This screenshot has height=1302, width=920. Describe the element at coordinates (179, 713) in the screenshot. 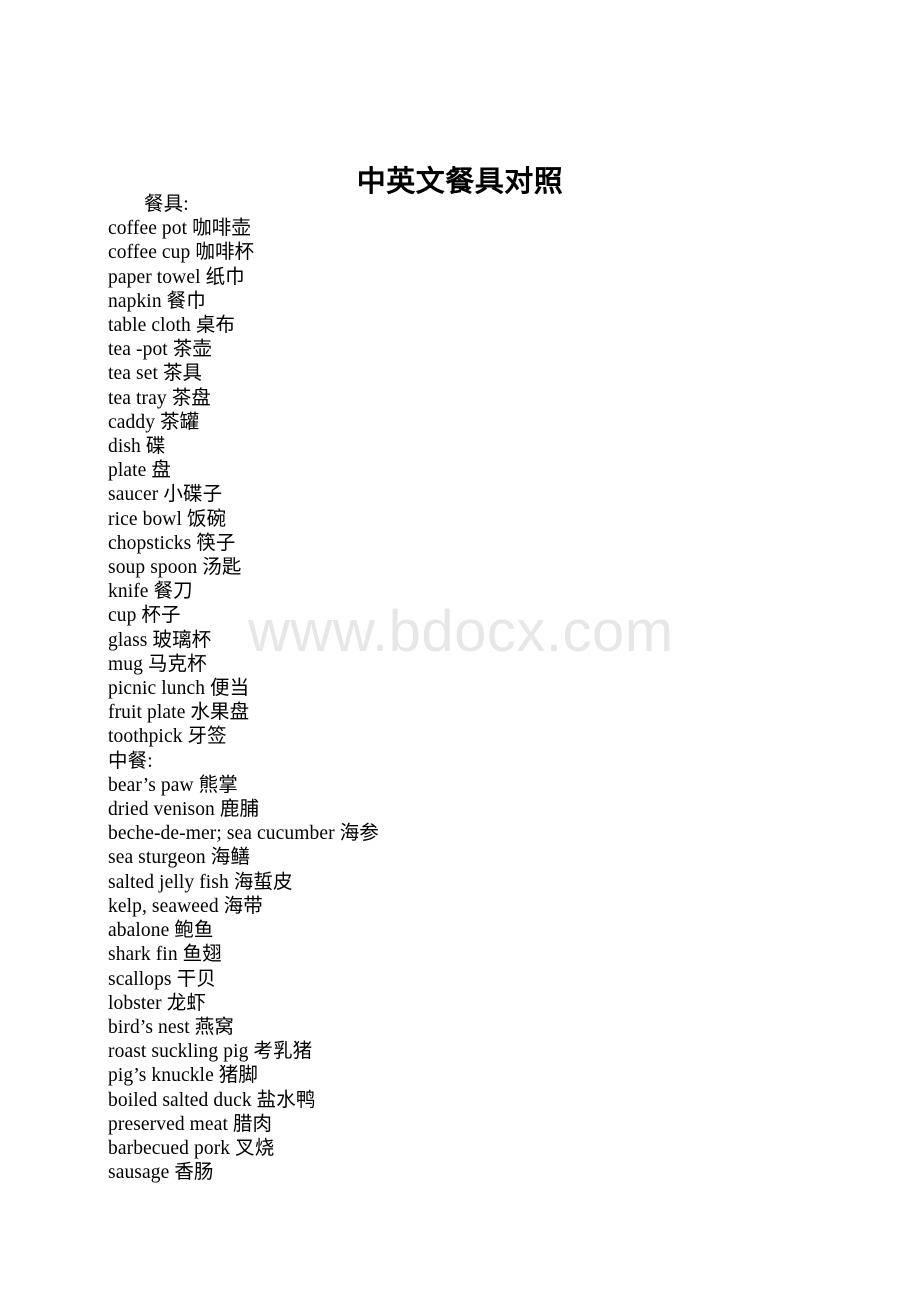

I see `list-item: fruit plate 水果盘` at that location.